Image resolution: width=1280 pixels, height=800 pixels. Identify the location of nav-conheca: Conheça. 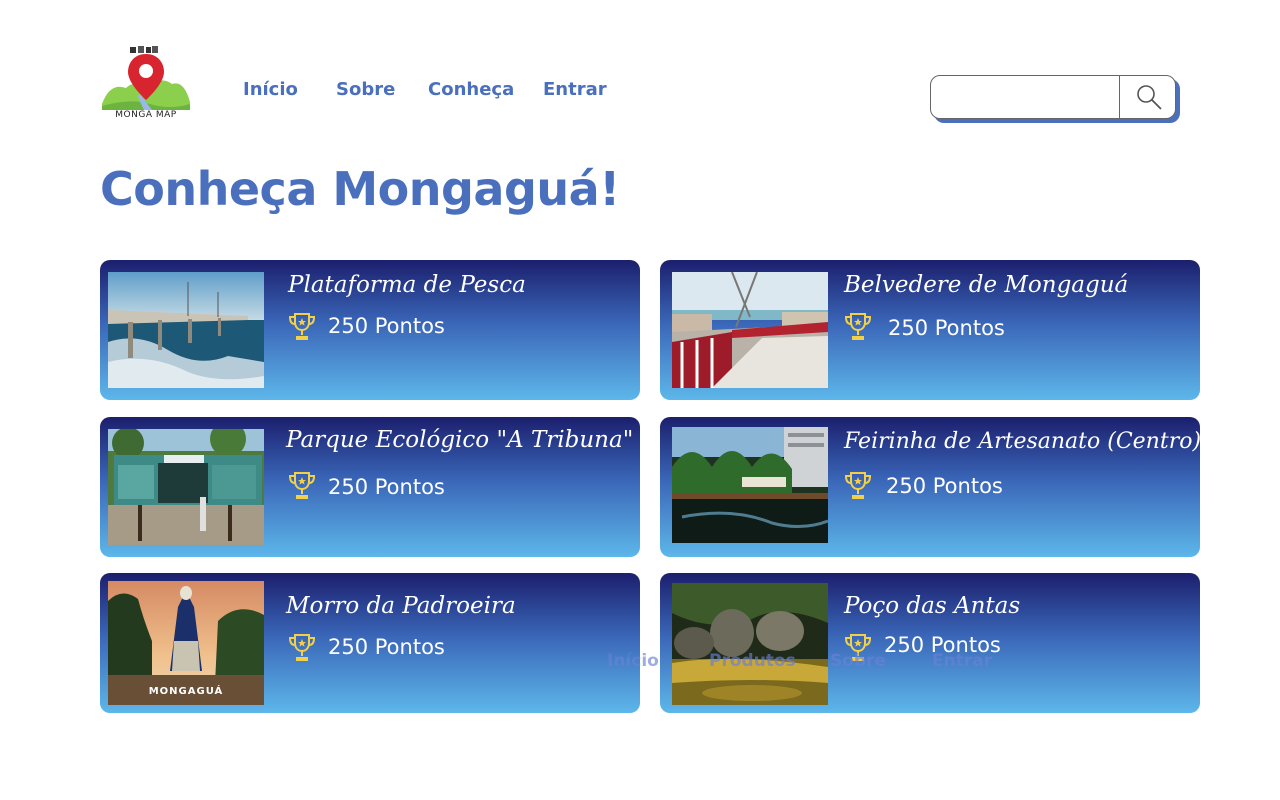
(471, 89).